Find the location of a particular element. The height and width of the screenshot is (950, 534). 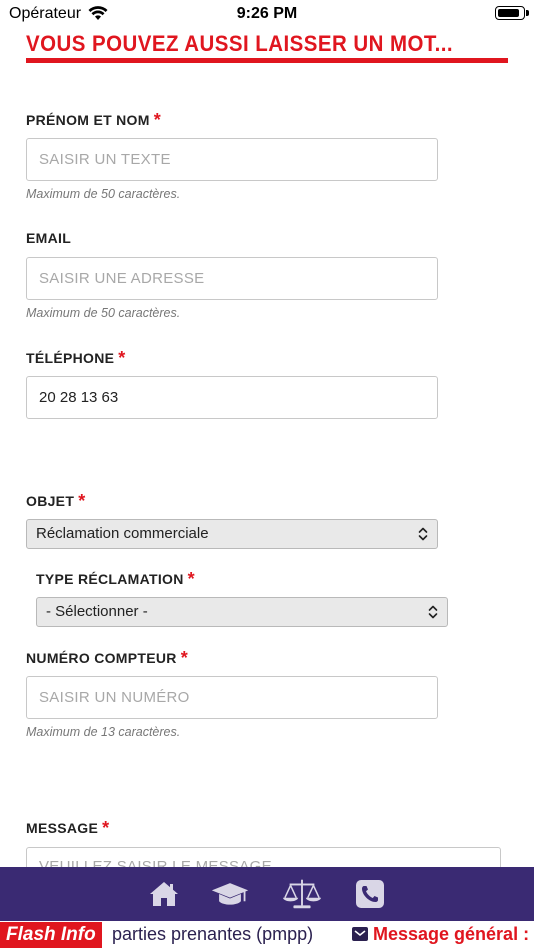

claim-type-select: - Sélectionner - is located at coordinates (242, 612).